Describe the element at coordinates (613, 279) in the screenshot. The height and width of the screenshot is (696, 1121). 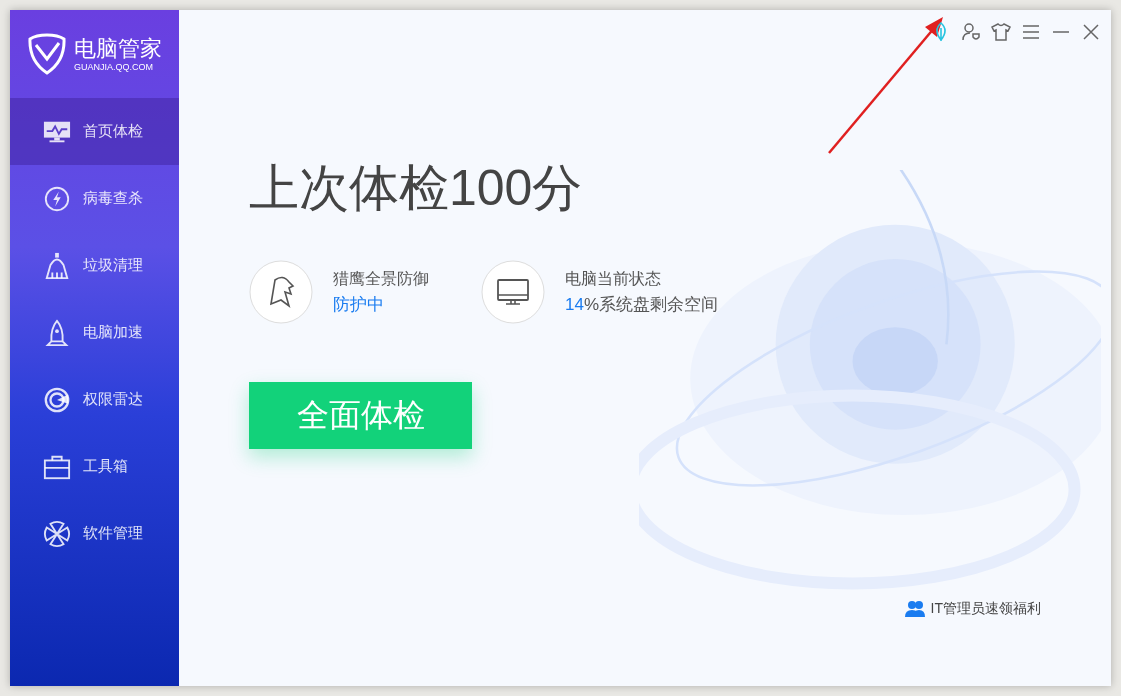
I see `status-title: 电脑当前状态` at that location.